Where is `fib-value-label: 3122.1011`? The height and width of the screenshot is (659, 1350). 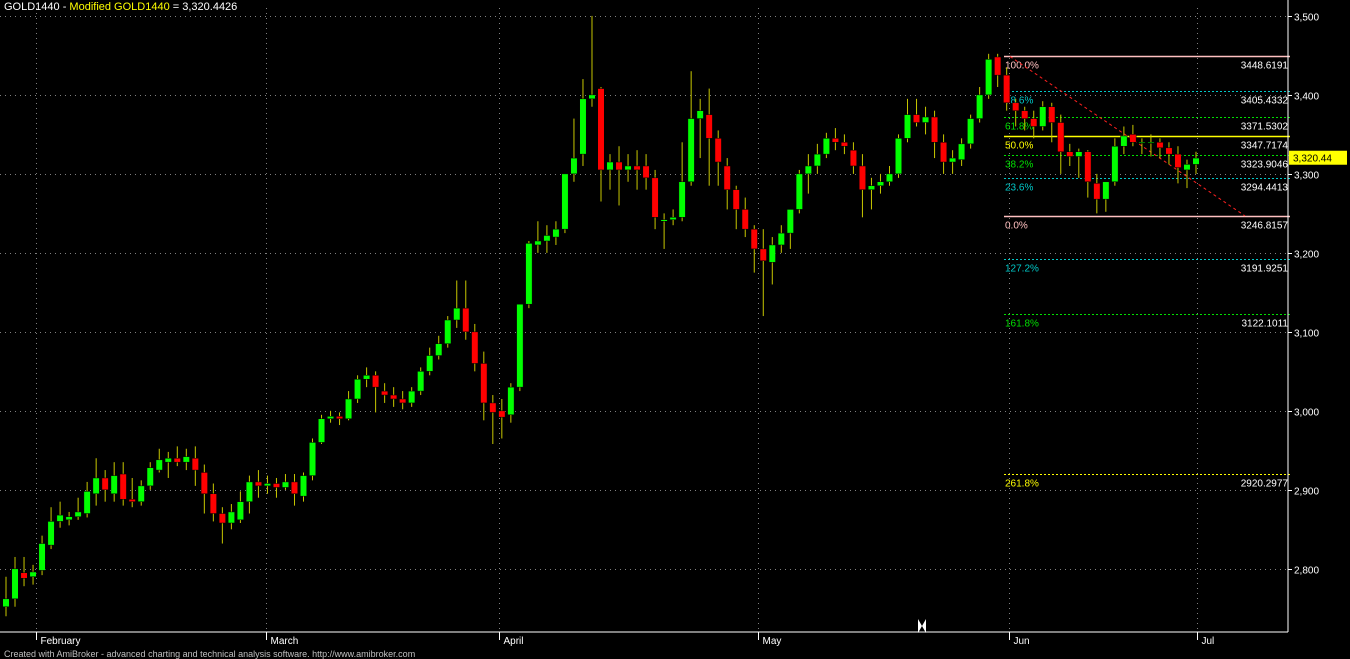
fib-value-label: 3122.1011 is located at coordinates (1264, 324).